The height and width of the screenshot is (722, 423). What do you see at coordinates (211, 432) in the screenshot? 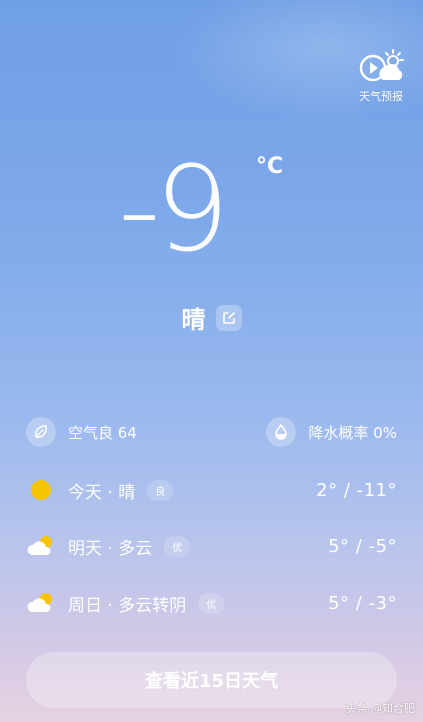
I see `info-row: 空气良 64 降水概率 0%` at bounding box center [211, 432].